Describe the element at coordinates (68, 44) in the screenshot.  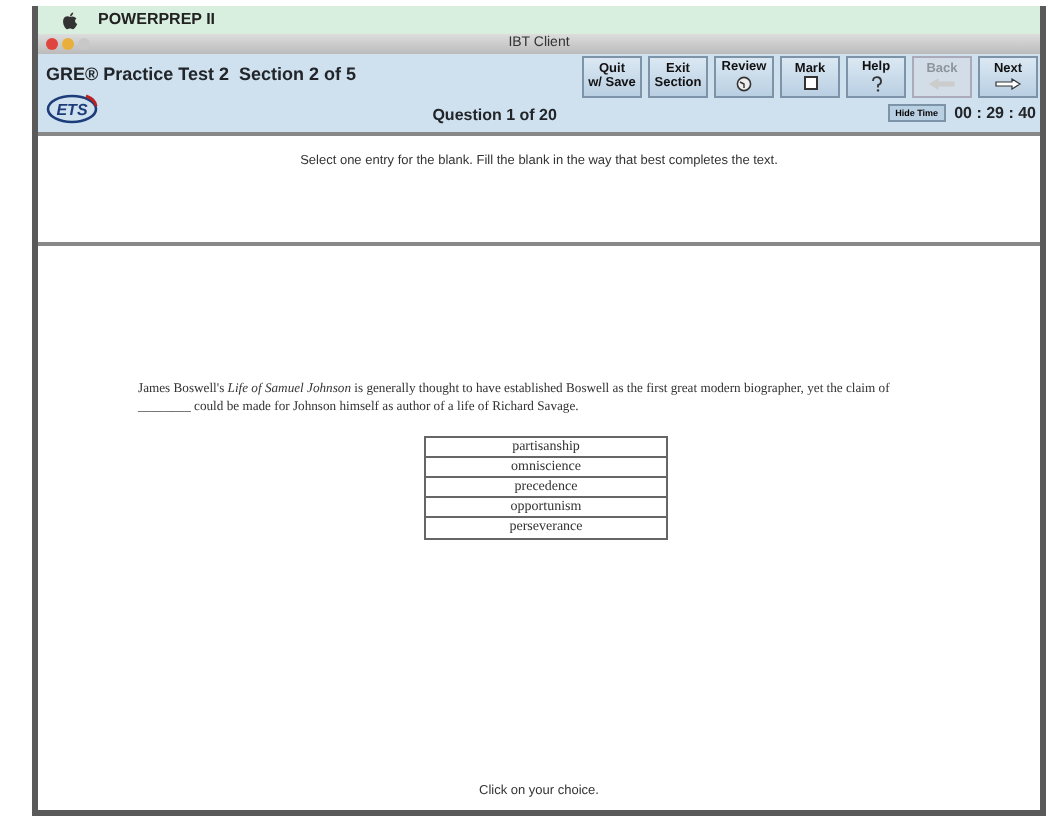
I see `minimize-button` at that location.